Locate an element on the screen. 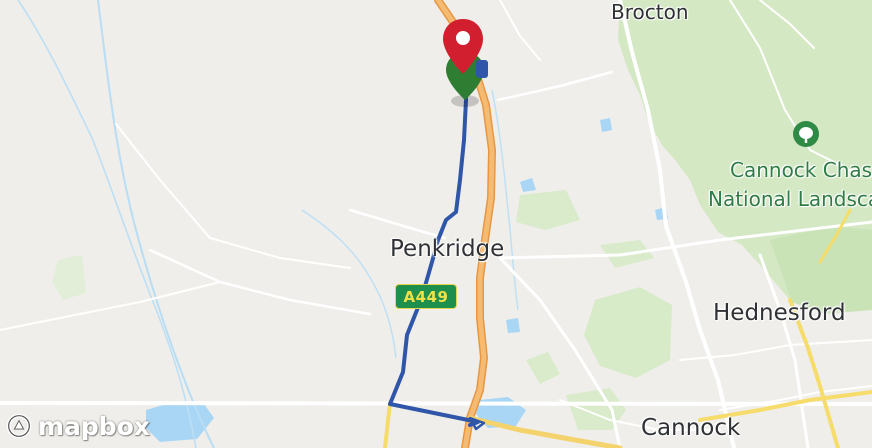  park-icon is located at coordinates (806, 134).